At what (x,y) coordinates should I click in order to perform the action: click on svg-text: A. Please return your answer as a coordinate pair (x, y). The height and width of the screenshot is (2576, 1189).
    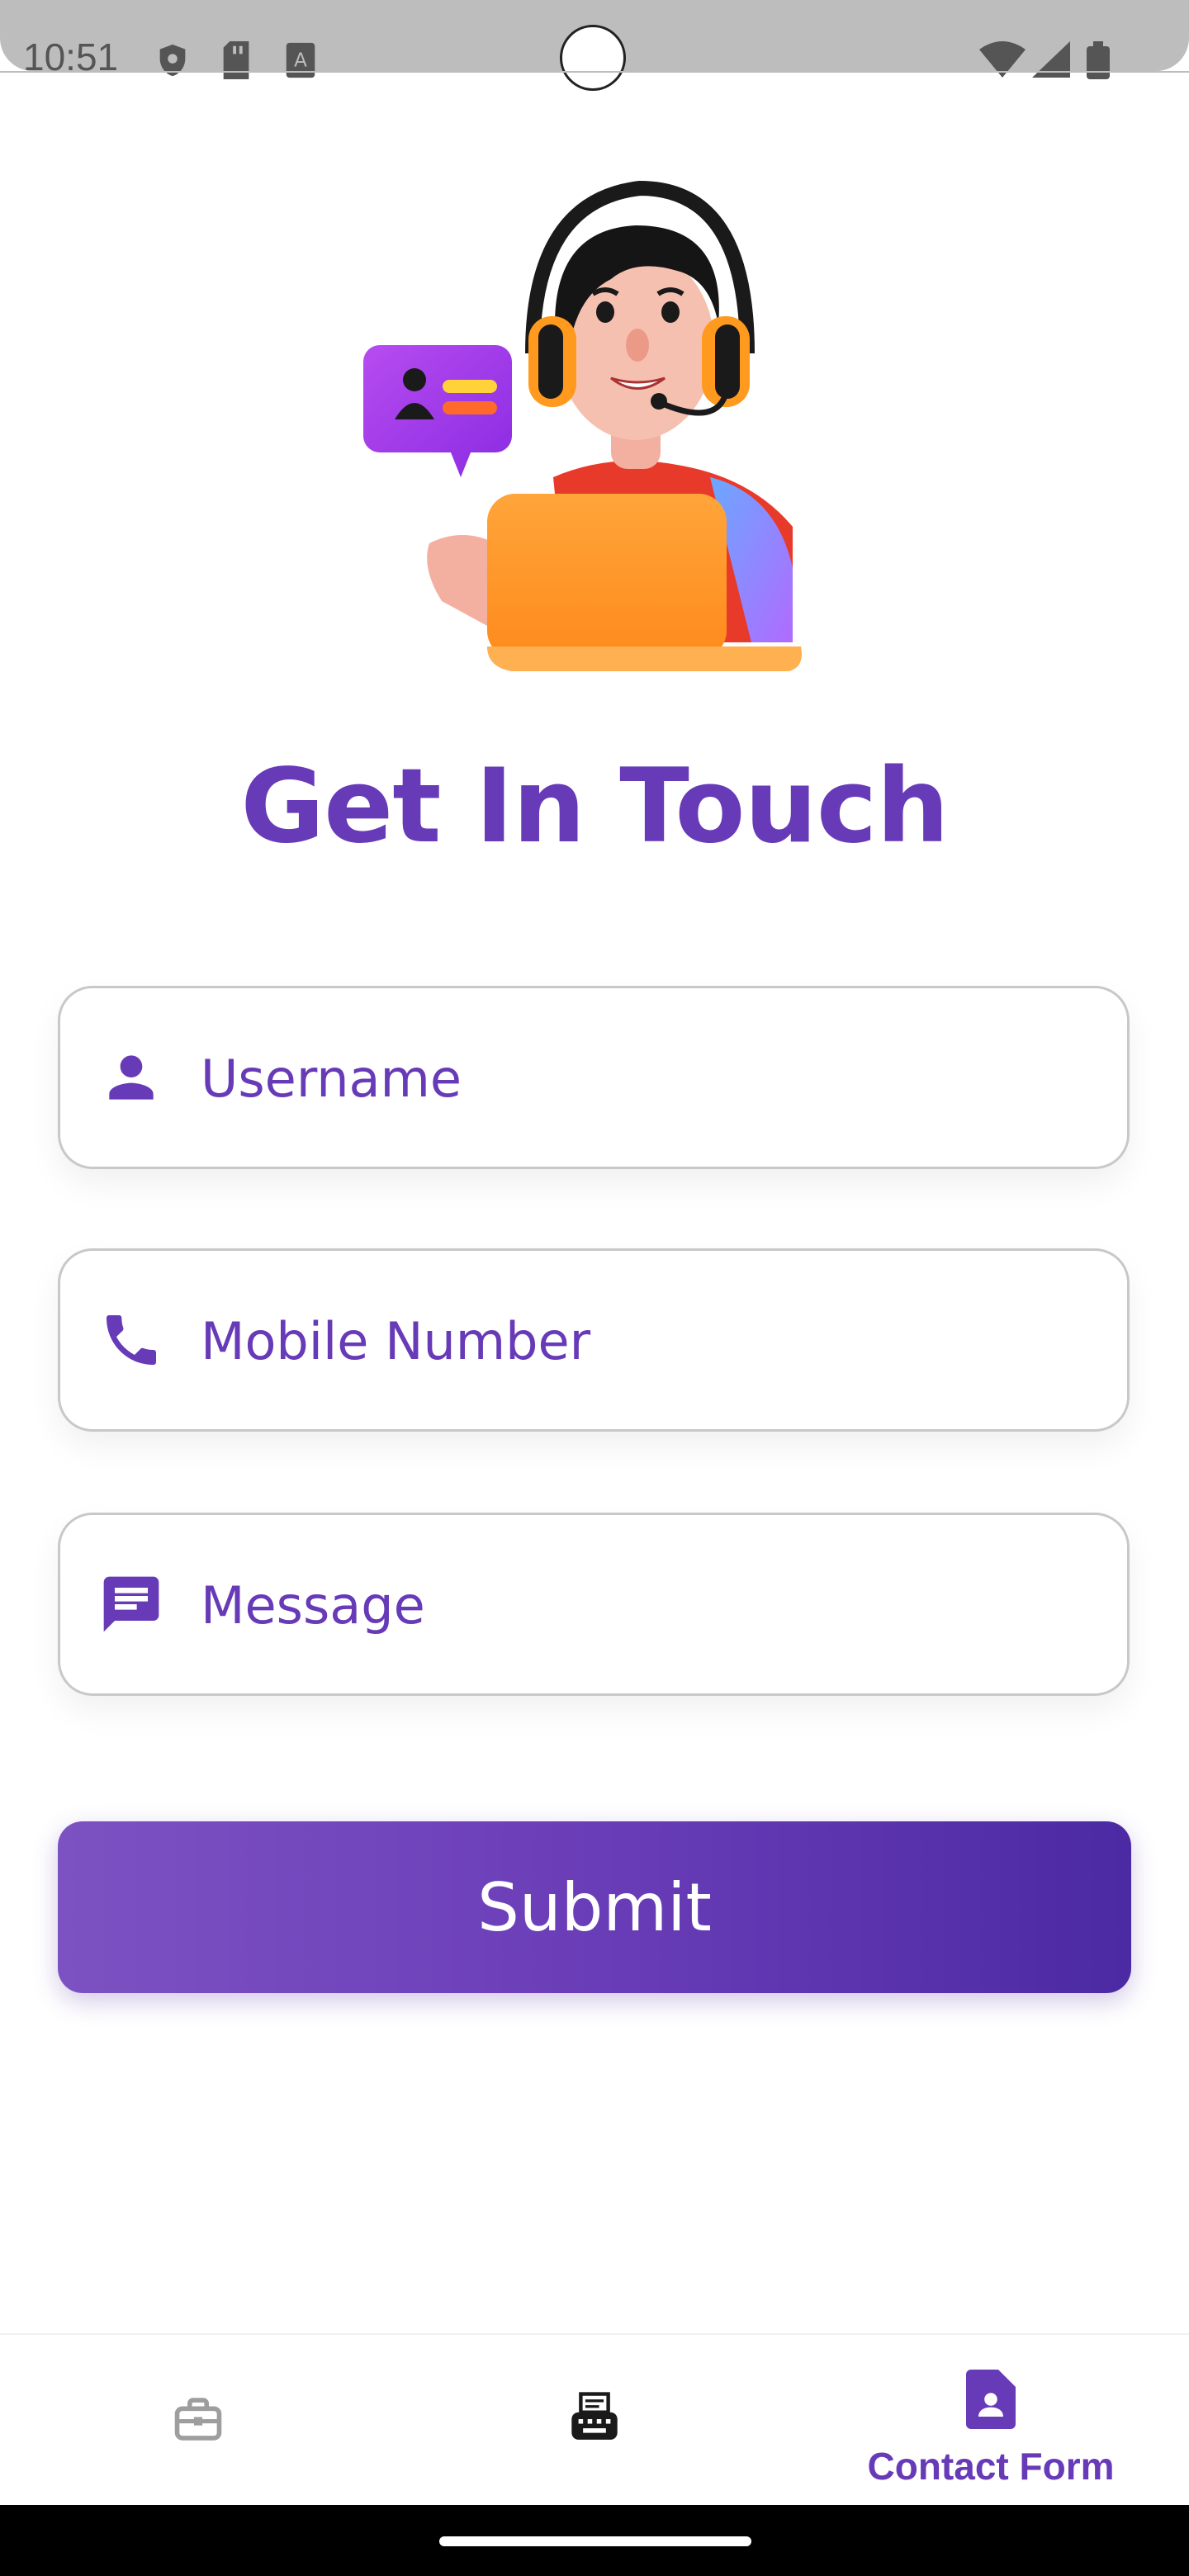
    Looking at the image, I should click on (300, 61).